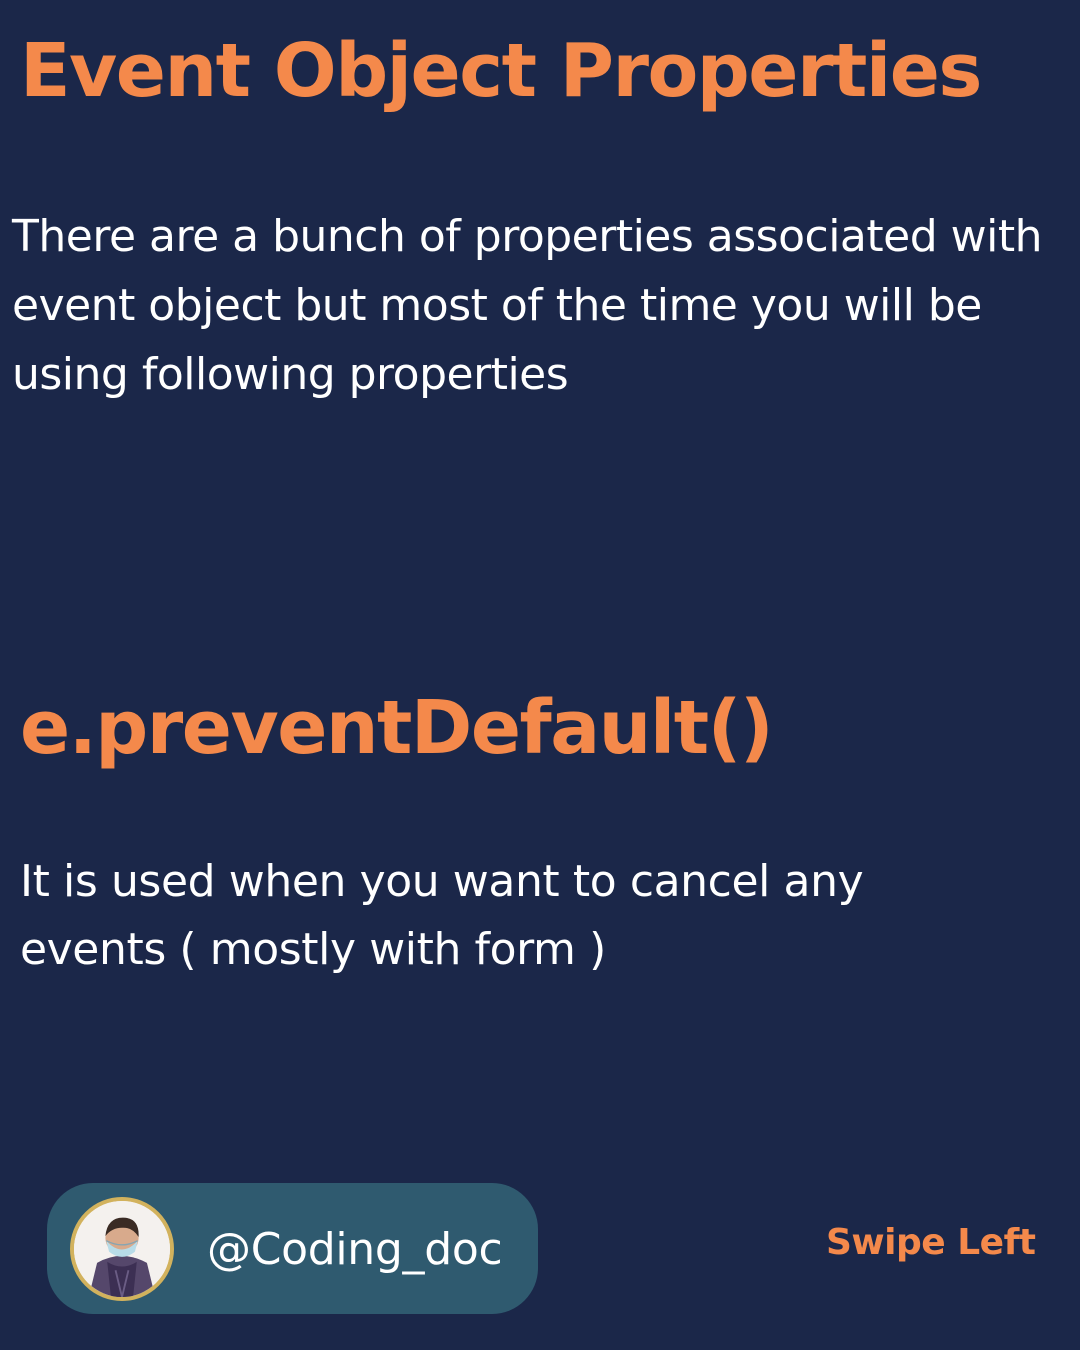  I want to click on profile-handle: @Coding_doc, so click(362, 1250).